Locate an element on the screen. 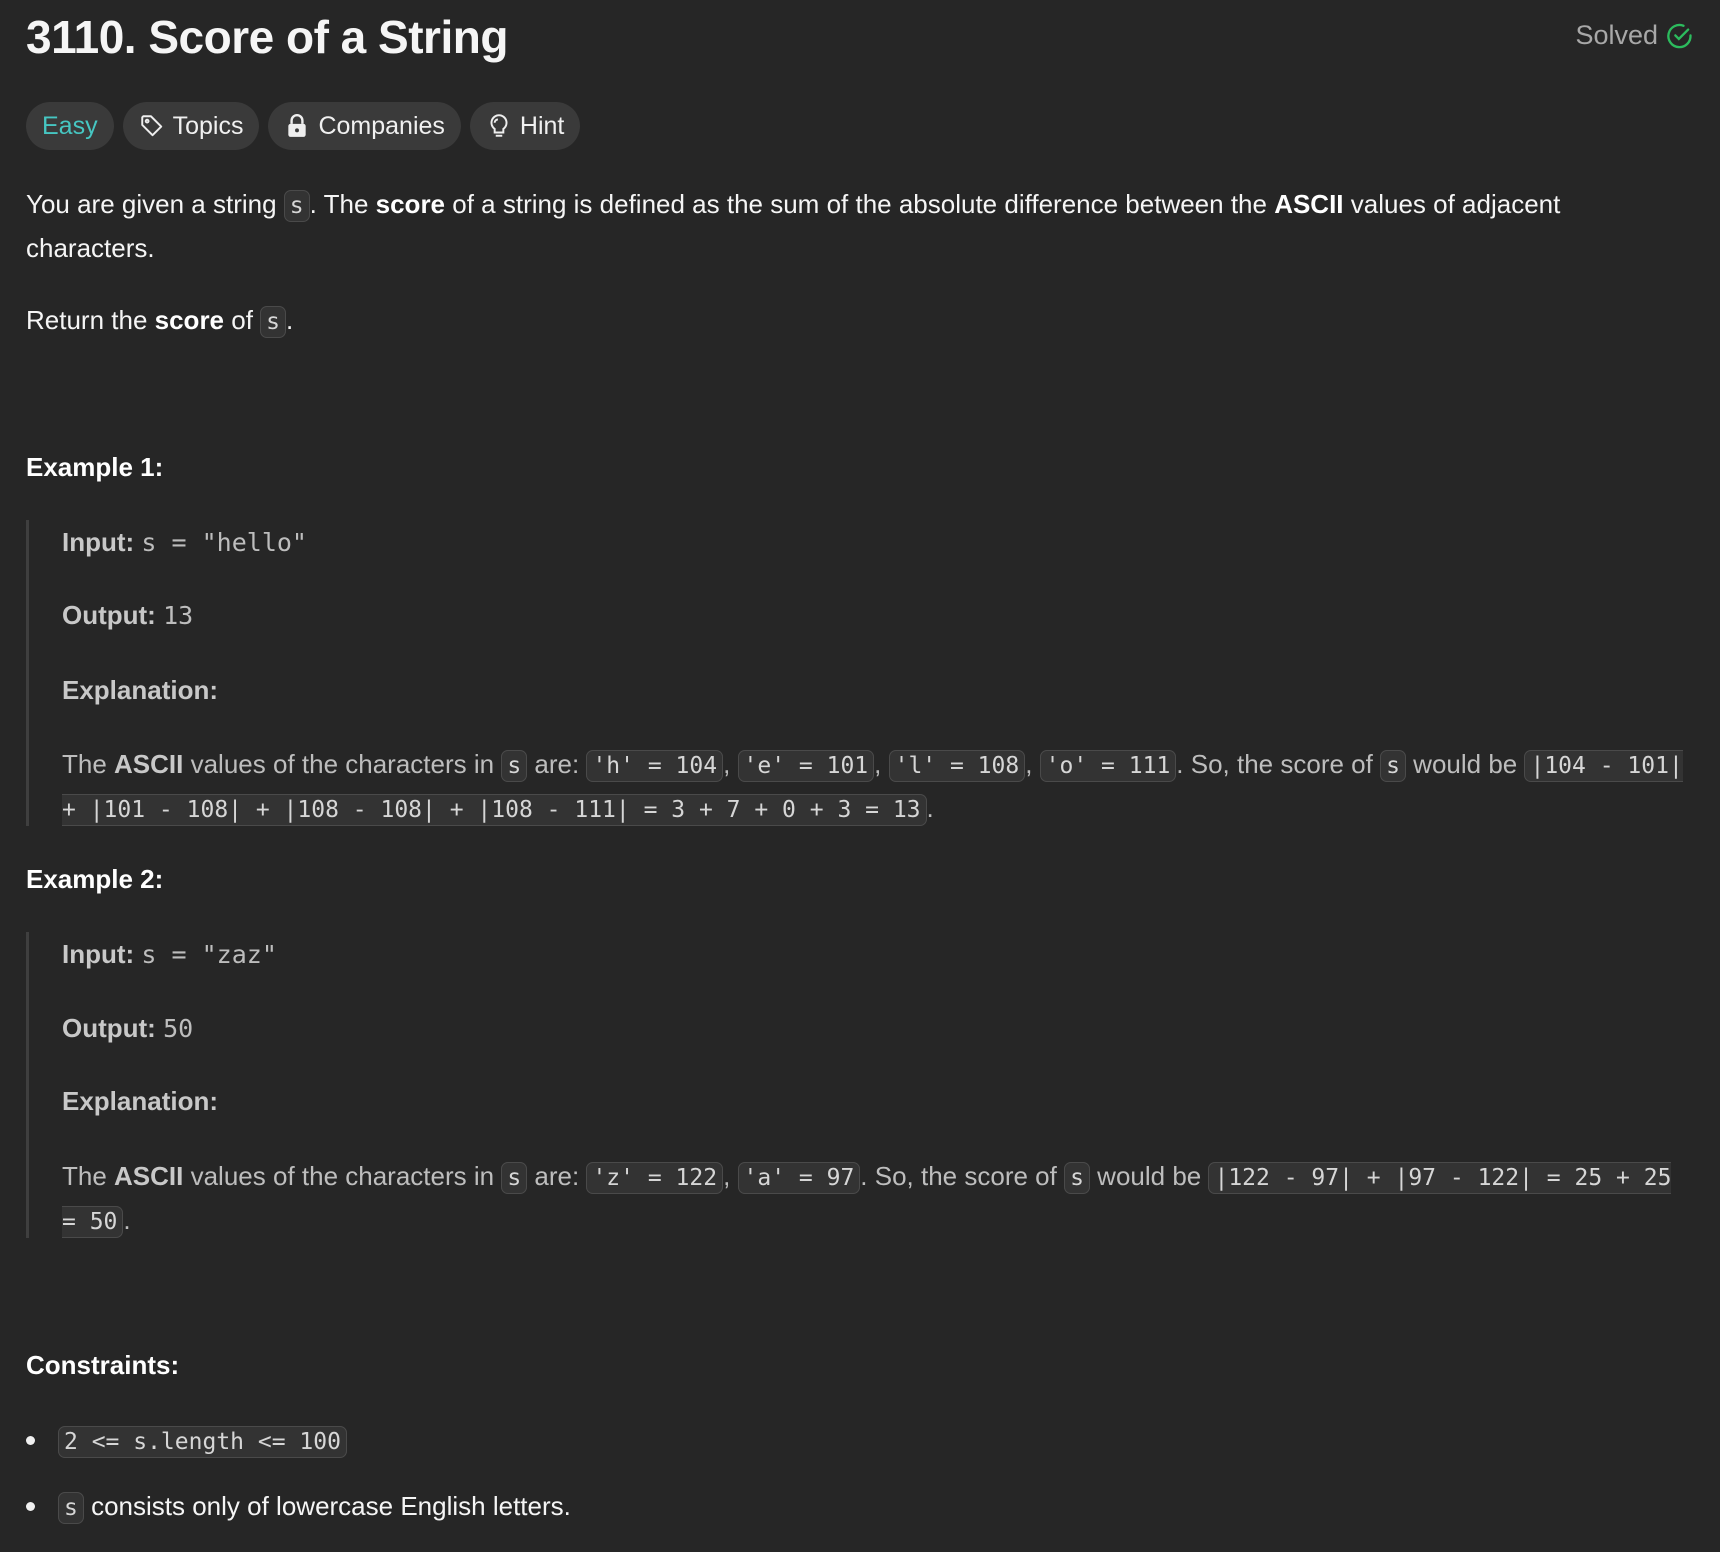 The image size is (1720, 1552). example-2-border is located at coordinates (27, 1085).